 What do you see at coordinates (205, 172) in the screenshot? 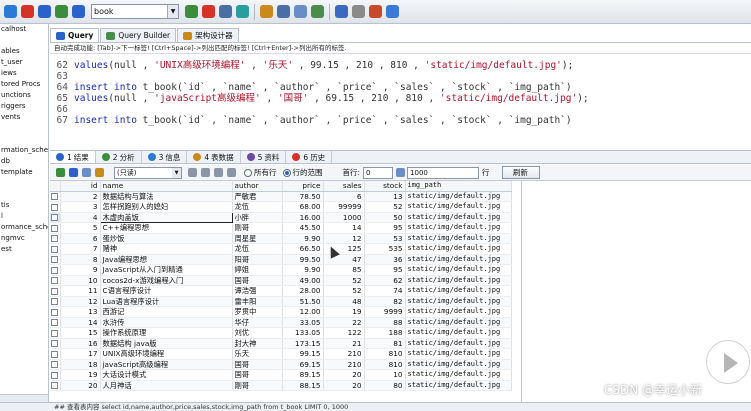
I see `save-icon` at bounding box center [205, 172].